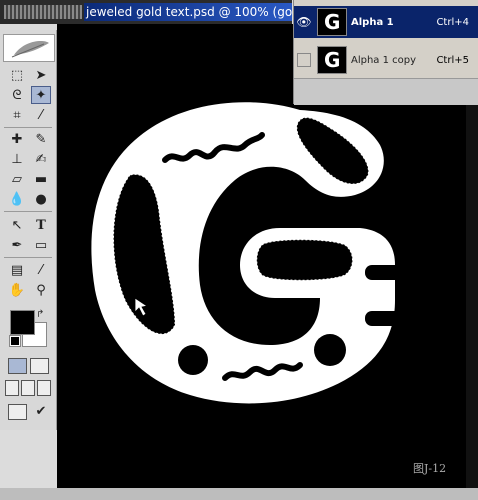 The image size is (478, 500). What do you see at coordinates (17, 366) in the screenshot?
I see `standard-mode-button` at bounding box center [17, 366].